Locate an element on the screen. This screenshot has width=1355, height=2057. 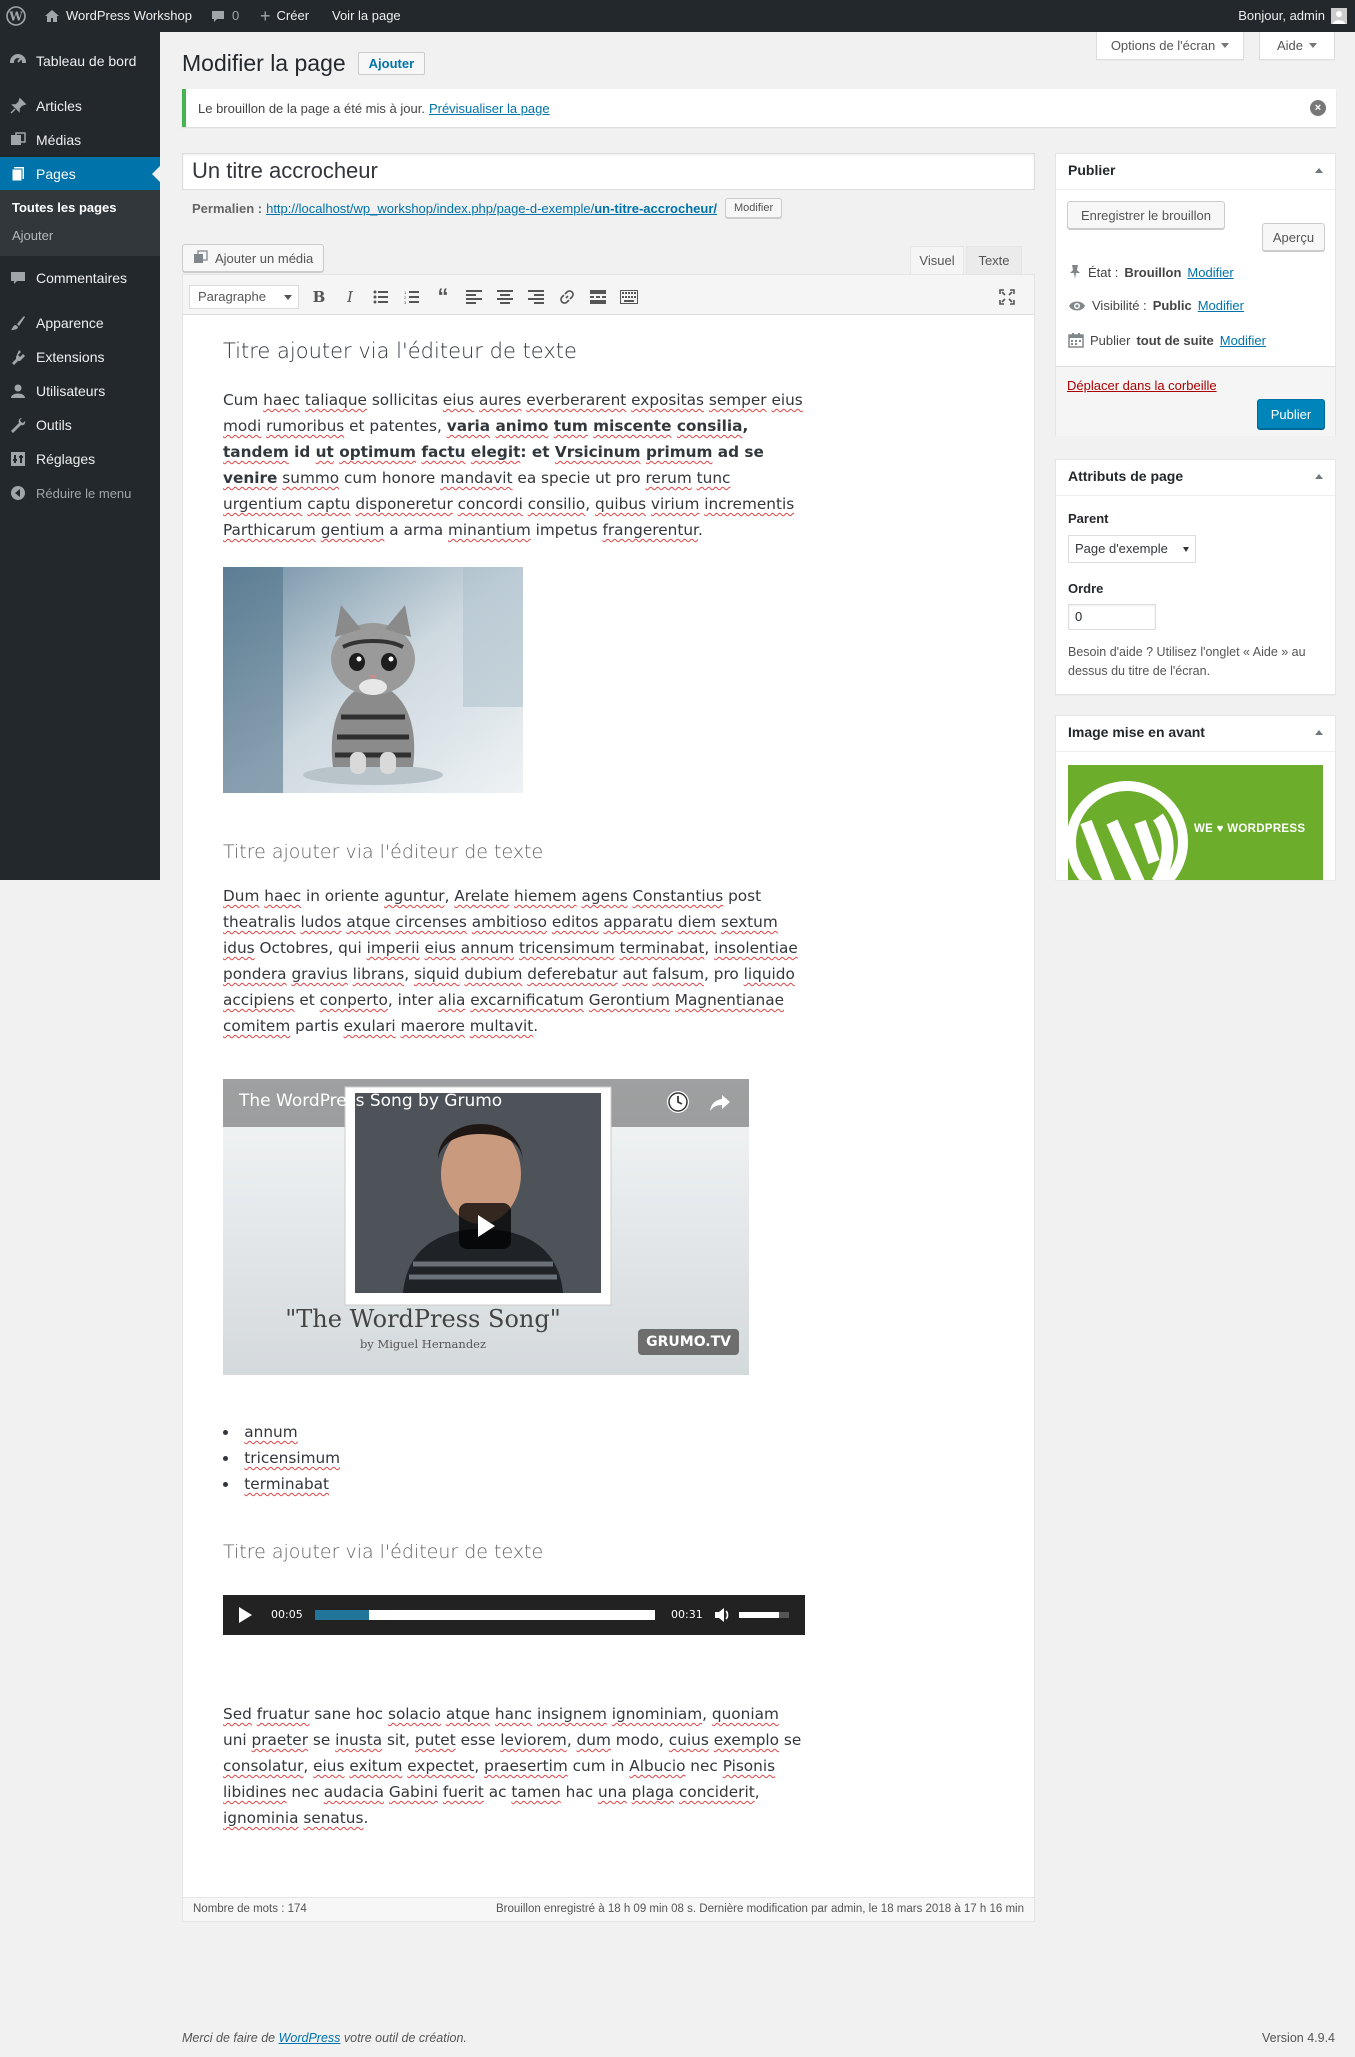
submenu-add-page: Ajouter is located at coordinates (32, 235).